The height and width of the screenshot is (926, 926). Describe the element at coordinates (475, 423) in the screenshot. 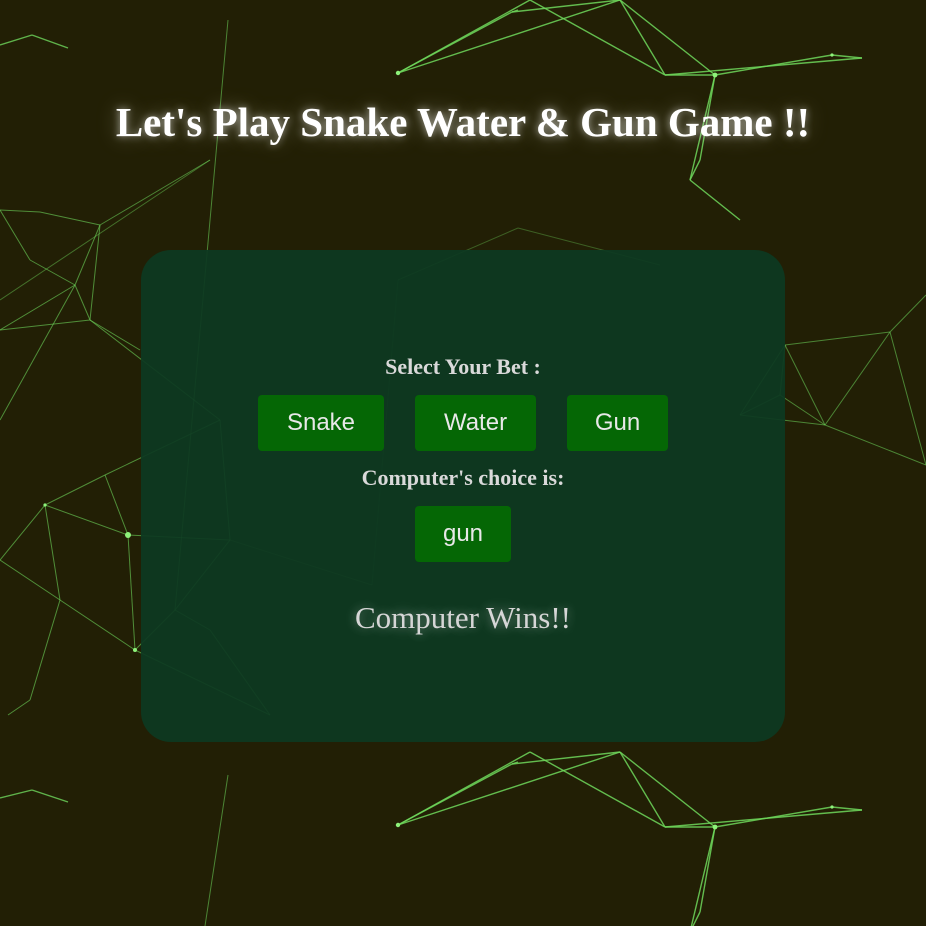

I see `water-button: Water` at that location.